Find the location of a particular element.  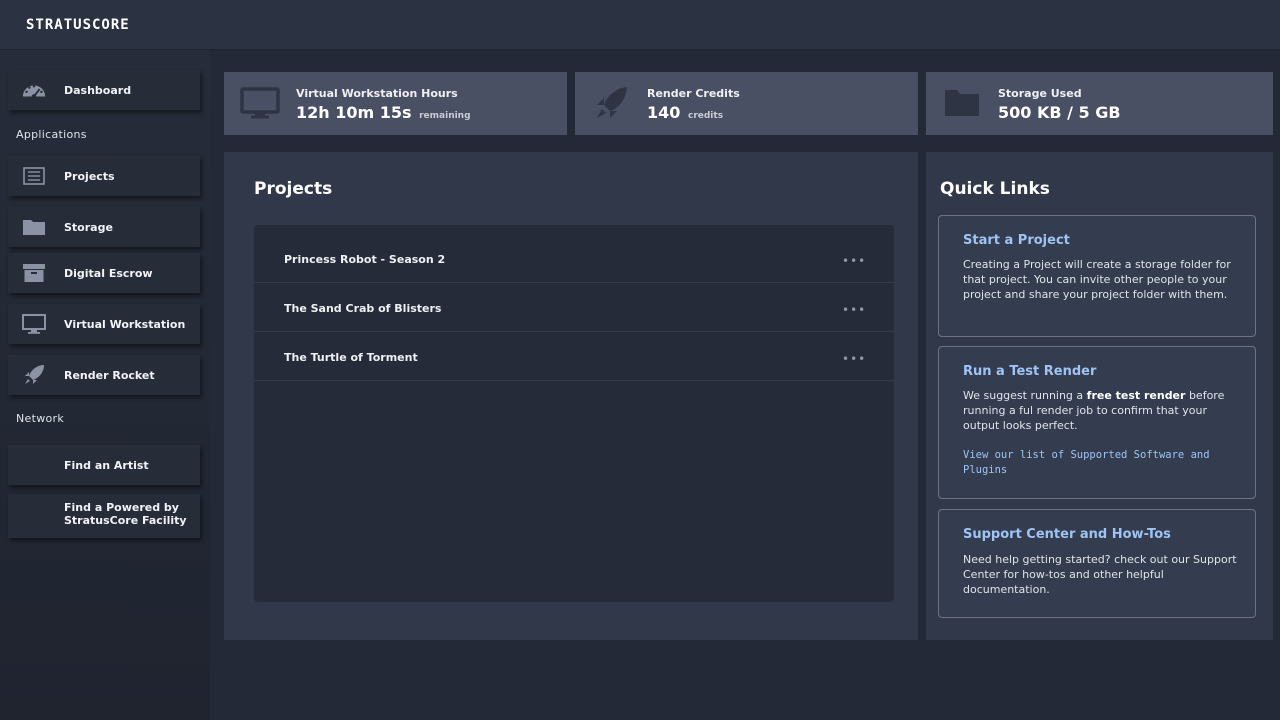

sidebar-item-label: Render Rocket is located at coordinates (109, 375).